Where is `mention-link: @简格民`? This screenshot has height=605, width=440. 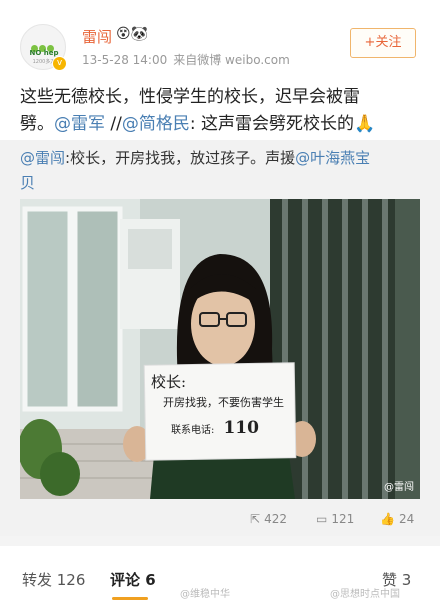
mention-link: @简格民 is located at coordinates (156, 124).